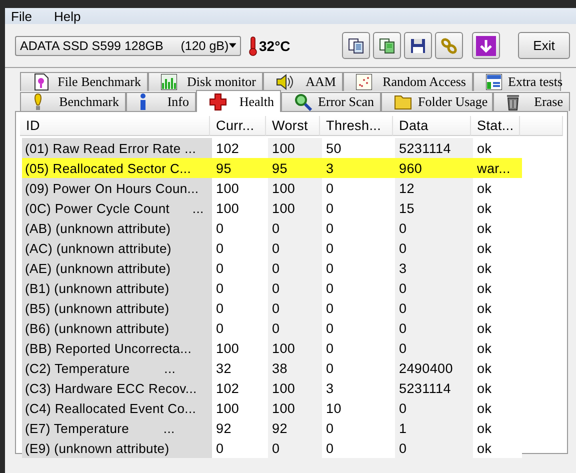  What do you see at coordinates (293, 126) in the screenshot?
I see `column-header: Worst` at bounding box center [293, 126].